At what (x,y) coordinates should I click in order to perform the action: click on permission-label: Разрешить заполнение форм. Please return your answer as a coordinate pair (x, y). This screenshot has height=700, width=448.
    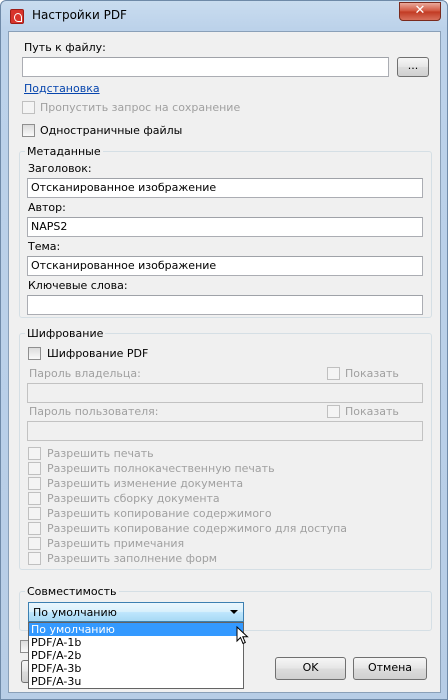
    Looking at the image, I should click on (132, 558).